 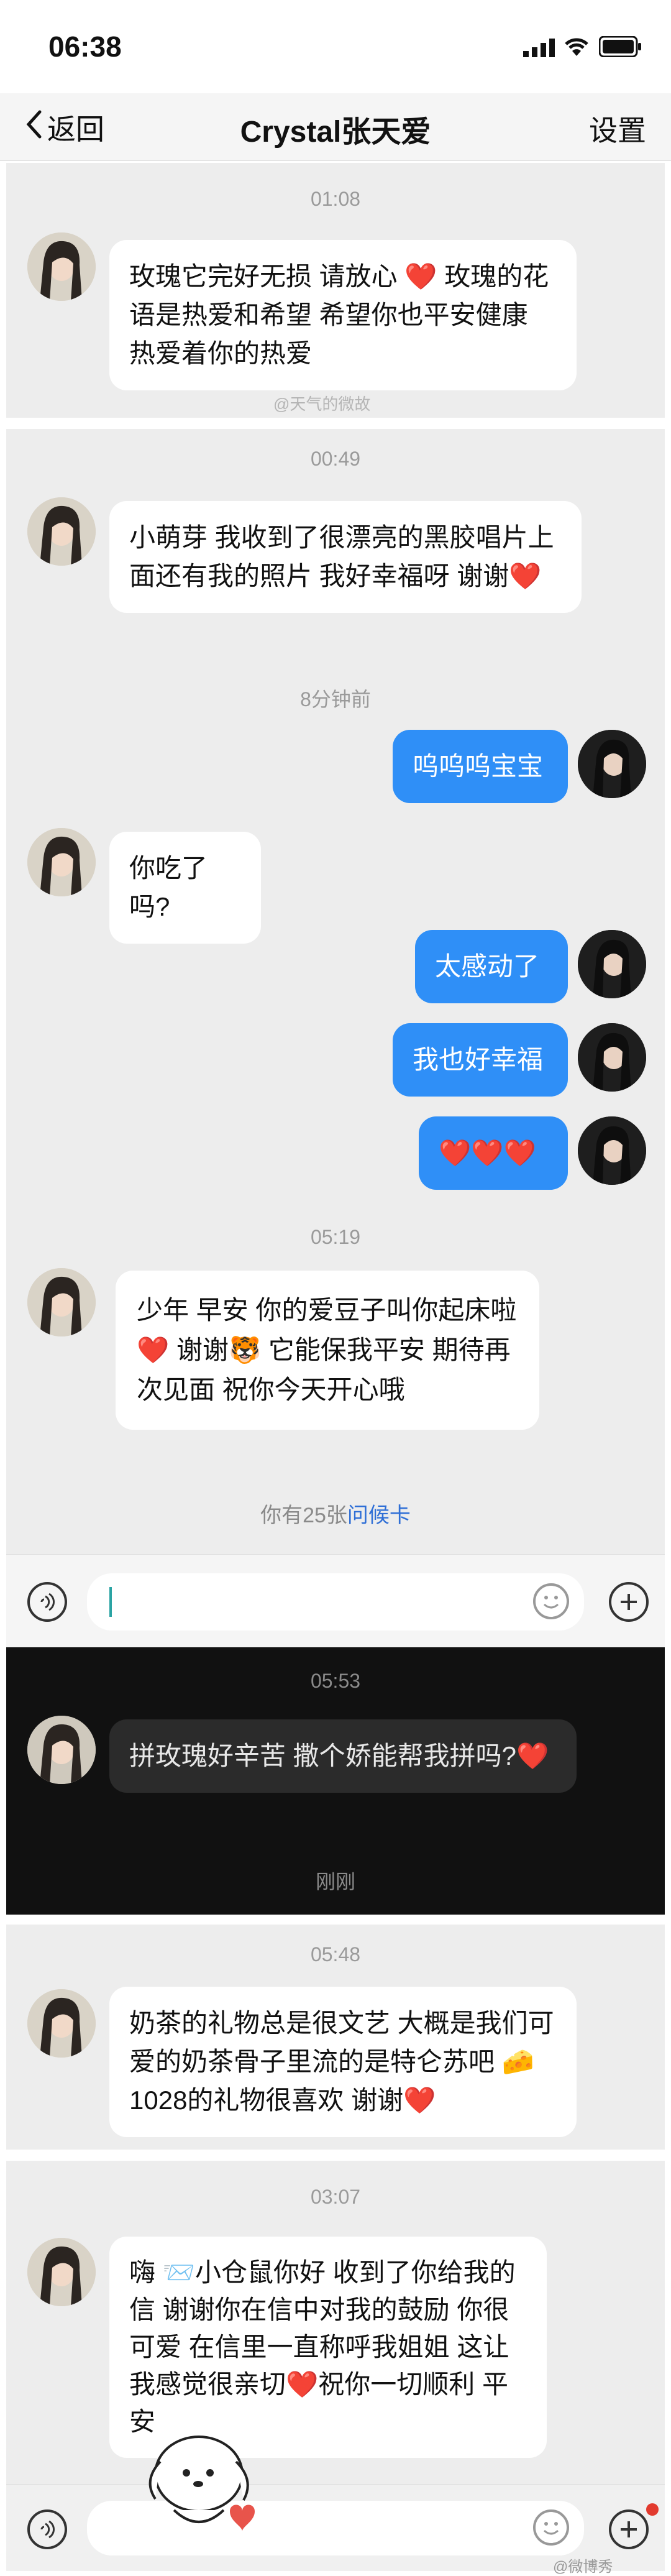 I want to click on message-time: 05:53, so click(x=335, y=1681).